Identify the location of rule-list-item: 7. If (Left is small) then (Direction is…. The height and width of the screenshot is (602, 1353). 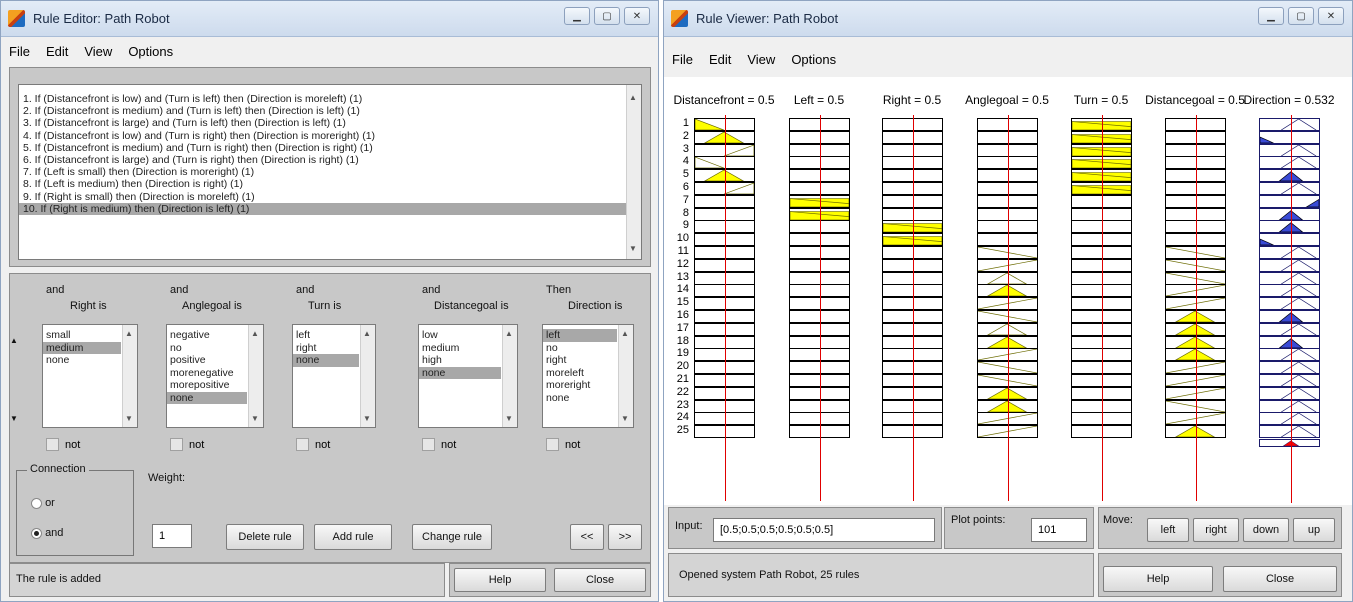
(330, 172).